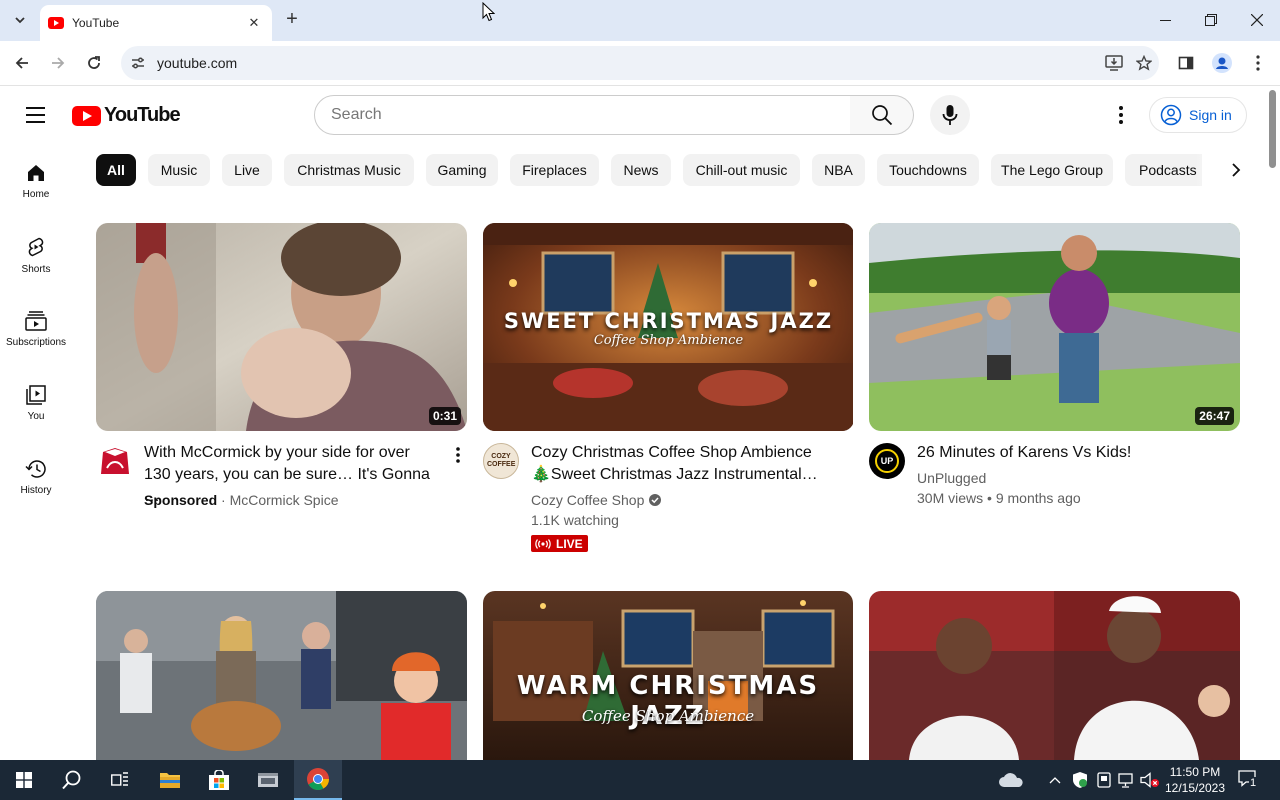 Image resolution: width=1280 pixels, height=800 pixels. I want to click on chevron-right-icon, so click(1236, 170).